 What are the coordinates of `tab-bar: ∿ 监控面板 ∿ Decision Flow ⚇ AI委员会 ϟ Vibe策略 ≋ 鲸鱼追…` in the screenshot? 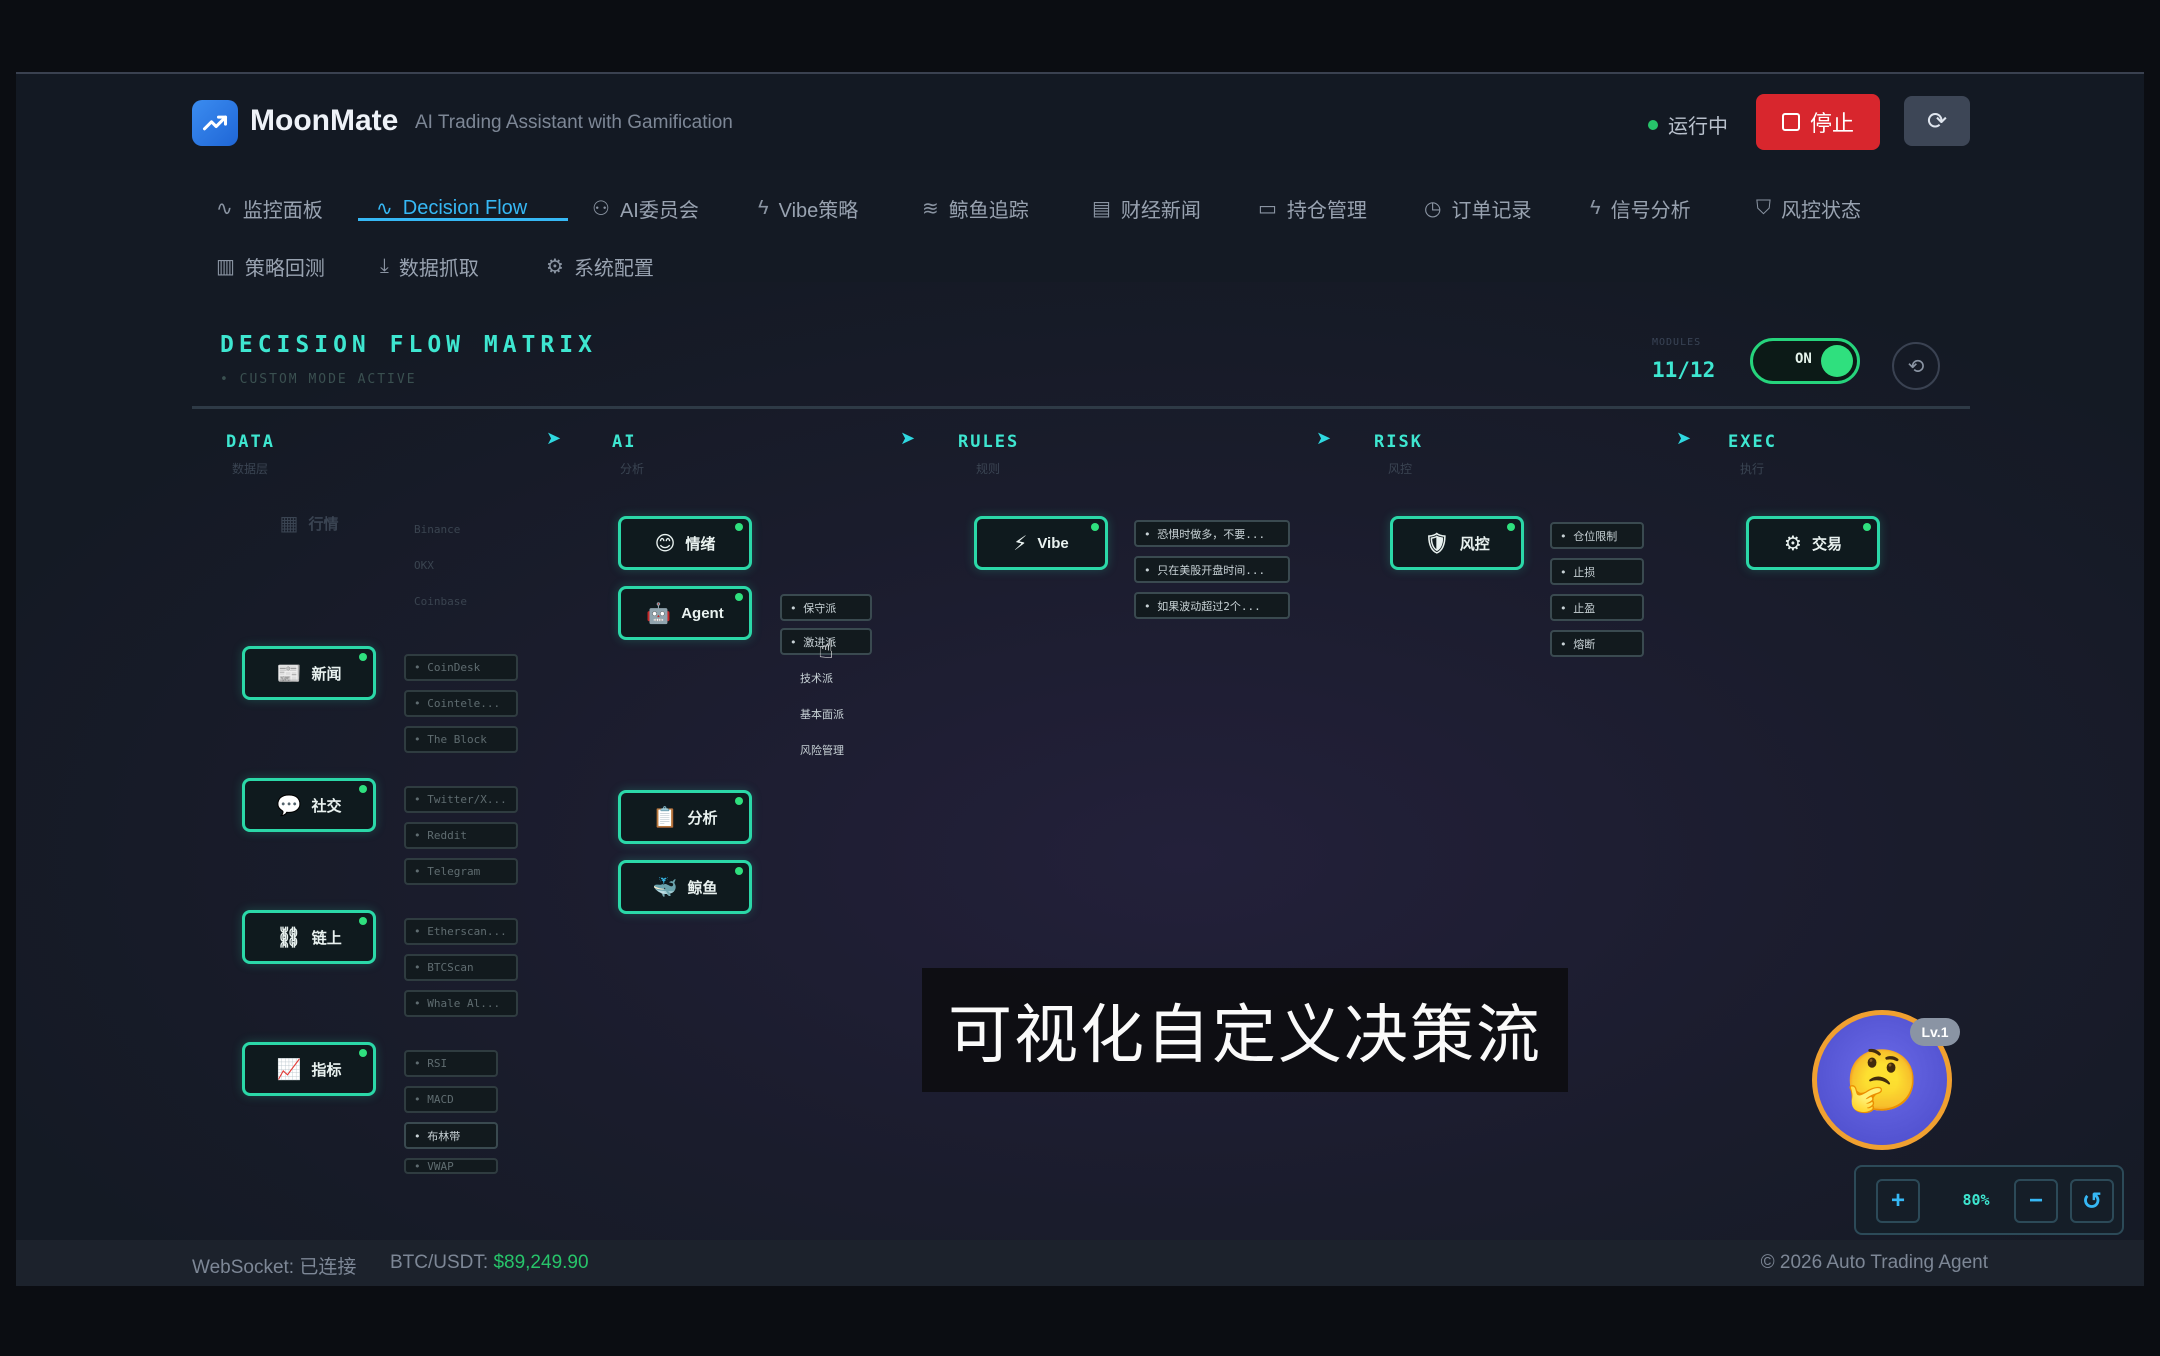 It's located at (1080, 226).